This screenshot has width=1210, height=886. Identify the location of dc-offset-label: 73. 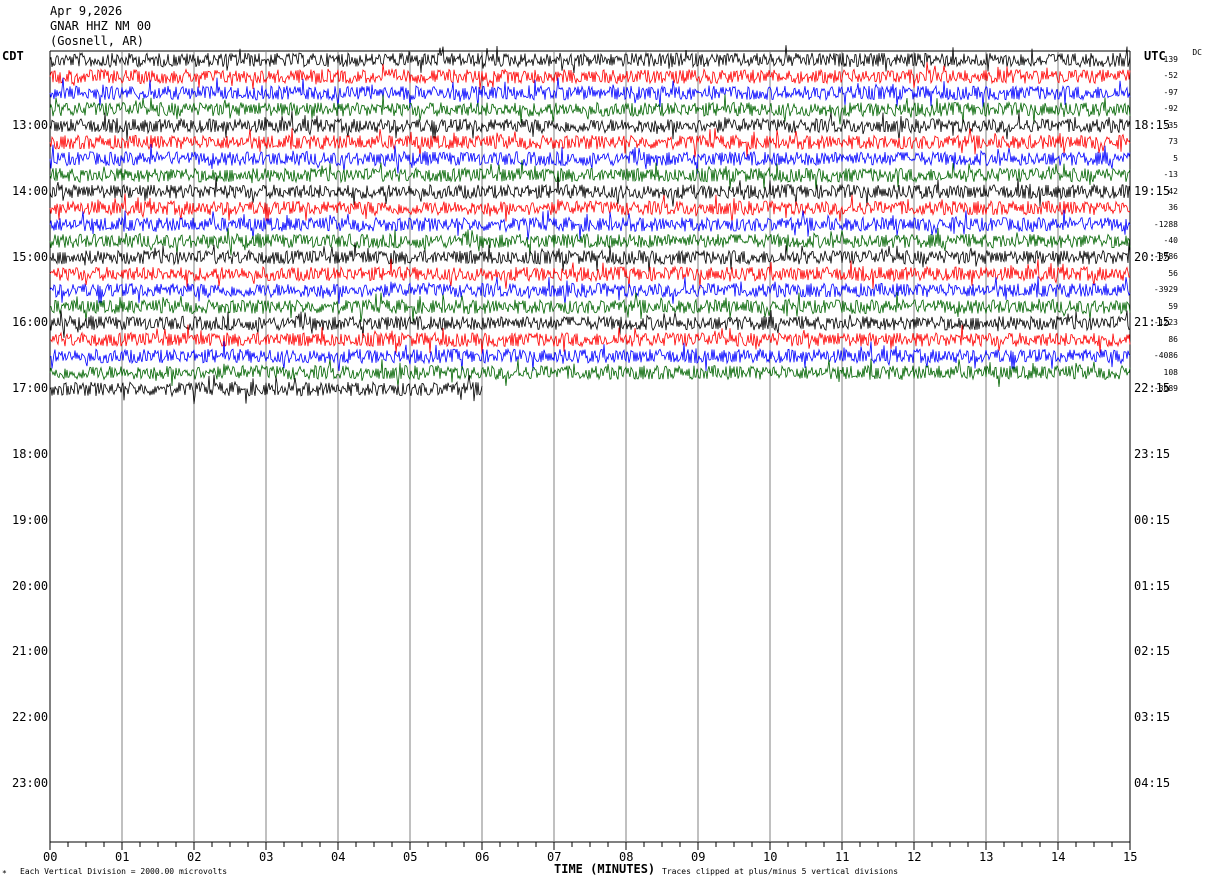
(1173, 142).